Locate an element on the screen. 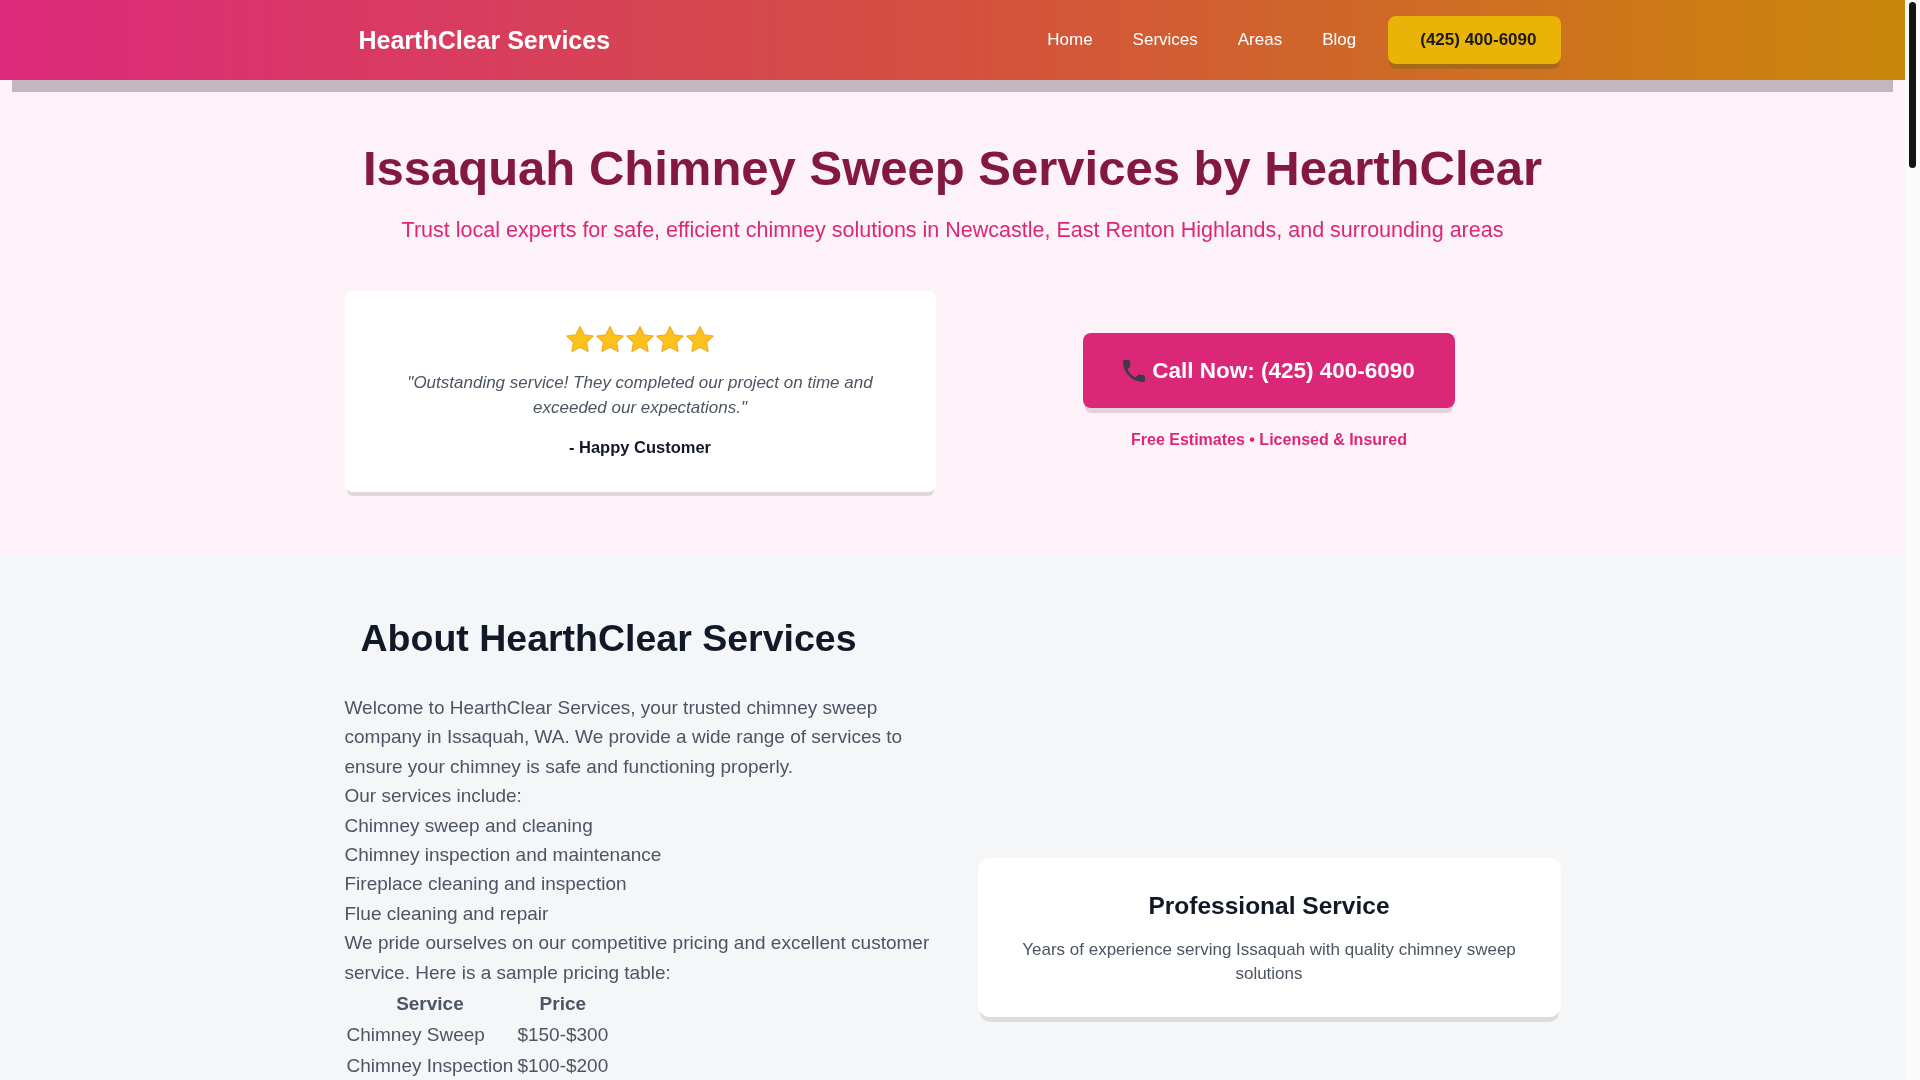 This screenshot has height=1080, width=1920. cta-note: Free Estimates • Licensed & Insured is located at coordinates (1269, 440).